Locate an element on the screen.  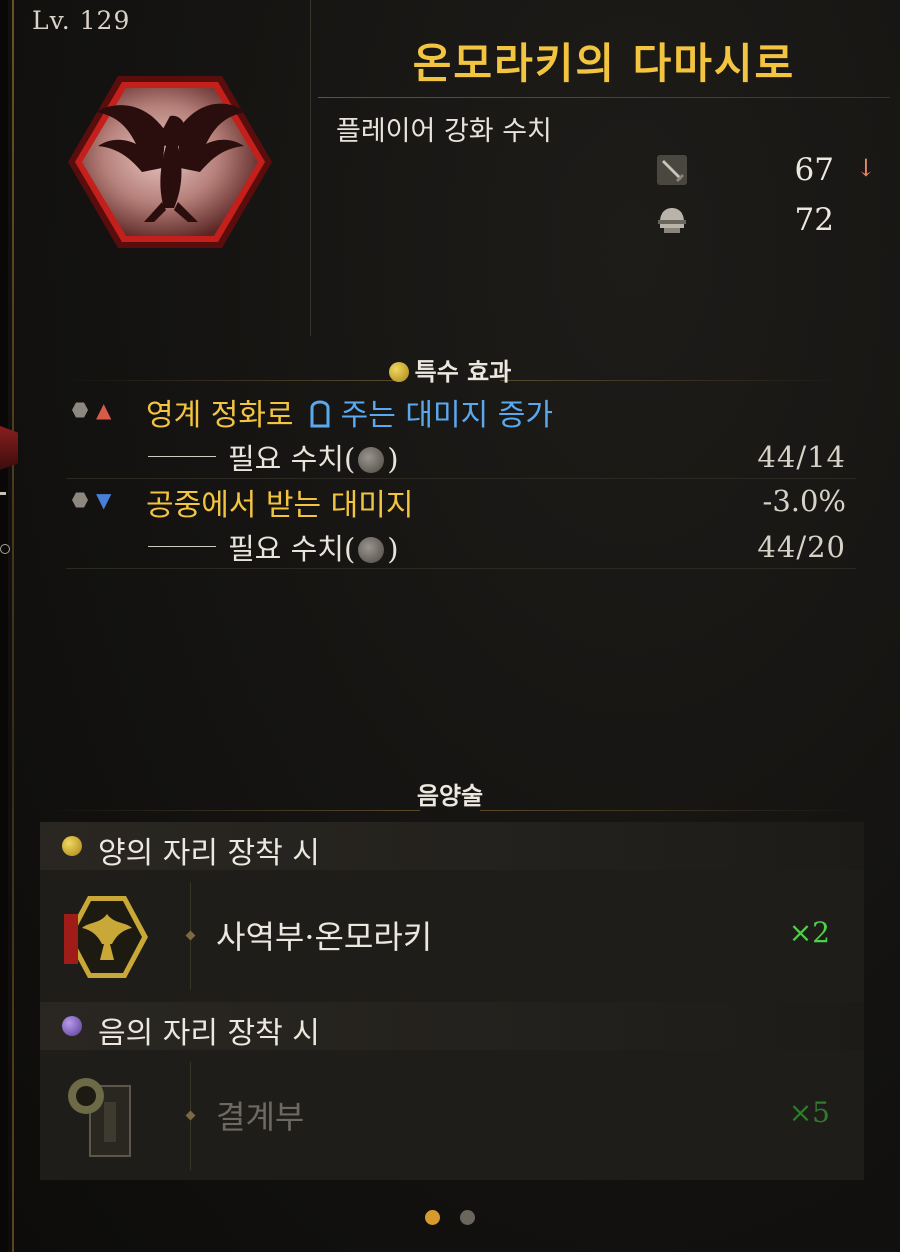
yin-slot-label: 음의 자리 장착 시 is located at coordinates (209, 1033).